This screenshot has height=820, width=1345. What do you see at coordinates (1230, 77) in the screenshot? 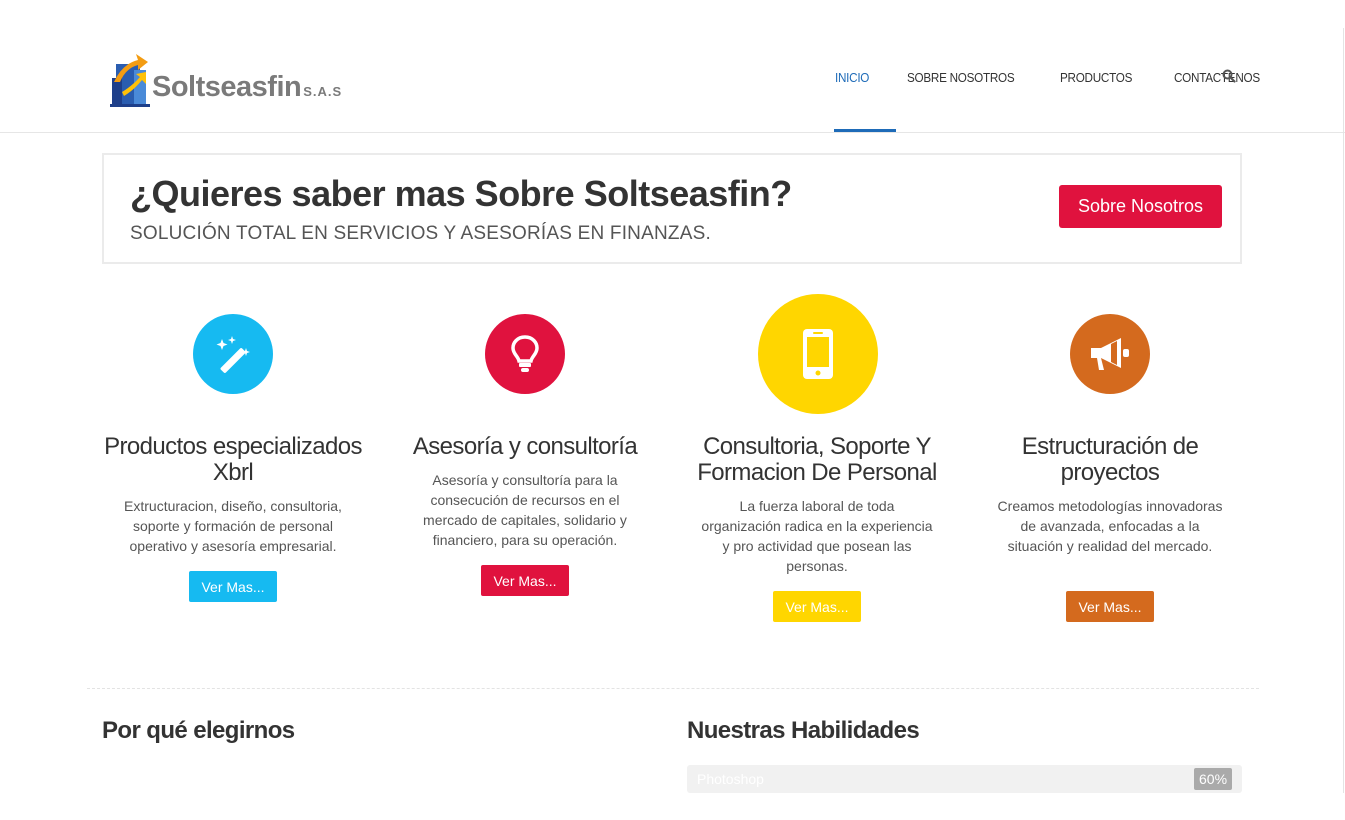
I see `search-icon` at bounding box center [1230, 77].